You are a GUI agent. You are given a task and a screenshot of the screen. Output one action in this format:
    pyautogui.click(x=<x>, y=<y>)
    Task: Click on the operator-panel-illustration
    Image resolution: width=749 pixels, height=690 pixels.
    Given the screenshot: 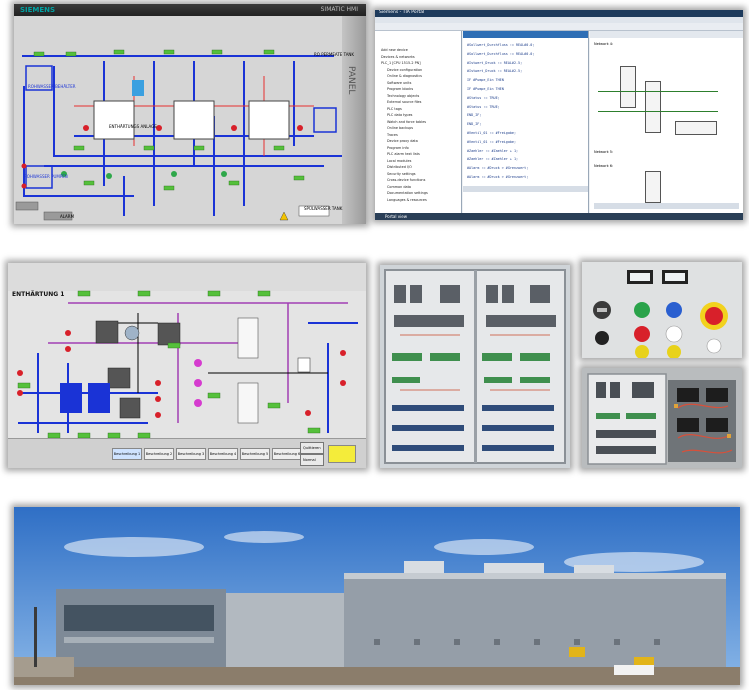 What is the action you would take?
    pyautogui.click(x=662, y=310)
    